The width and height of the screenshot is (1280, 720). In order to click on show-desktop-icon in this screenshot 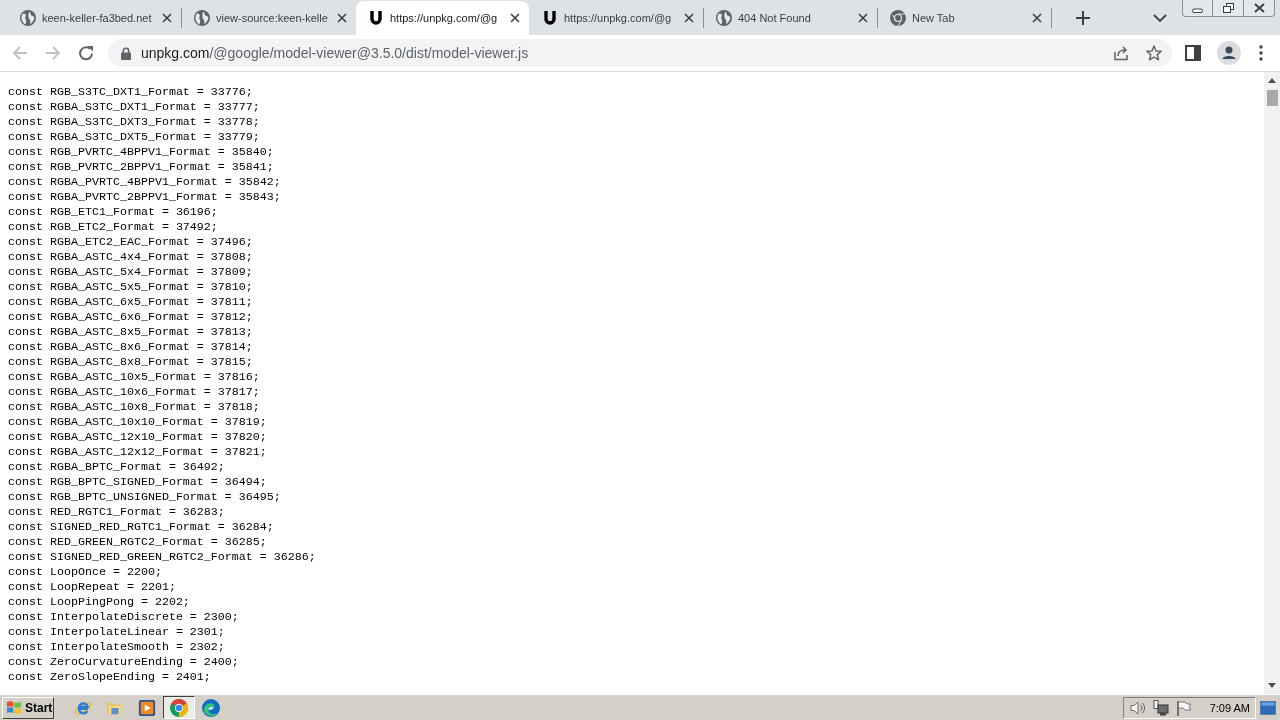, I will do `click(1268, 707)`.